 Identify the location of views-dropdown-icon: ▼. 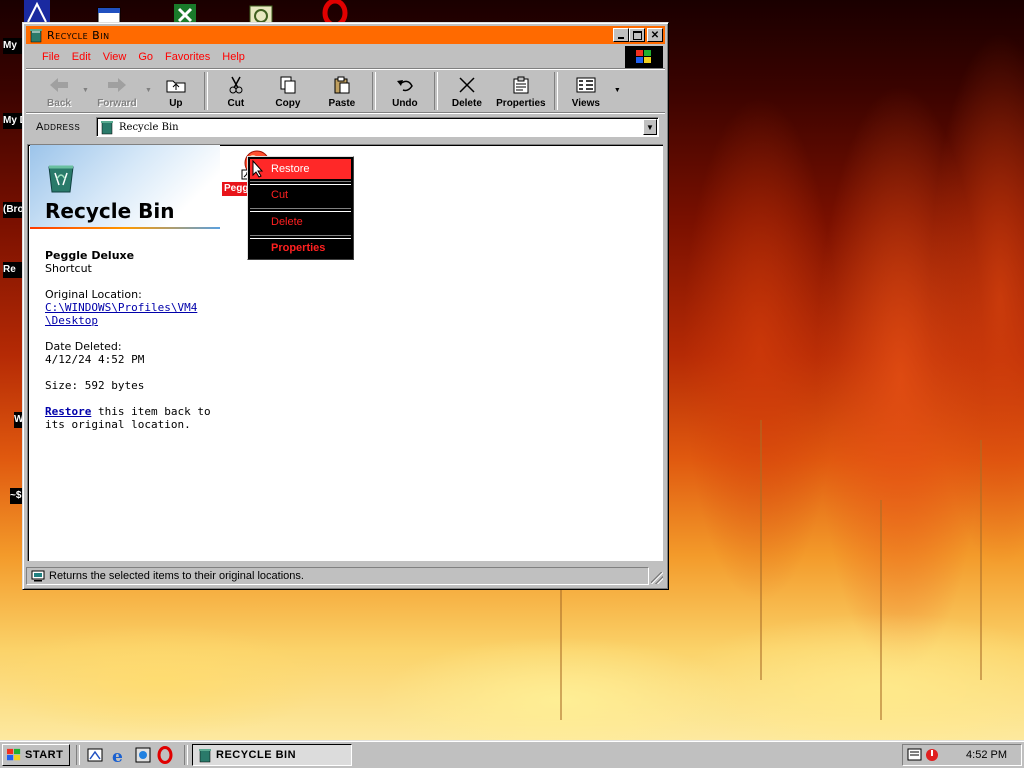
(617, 90).